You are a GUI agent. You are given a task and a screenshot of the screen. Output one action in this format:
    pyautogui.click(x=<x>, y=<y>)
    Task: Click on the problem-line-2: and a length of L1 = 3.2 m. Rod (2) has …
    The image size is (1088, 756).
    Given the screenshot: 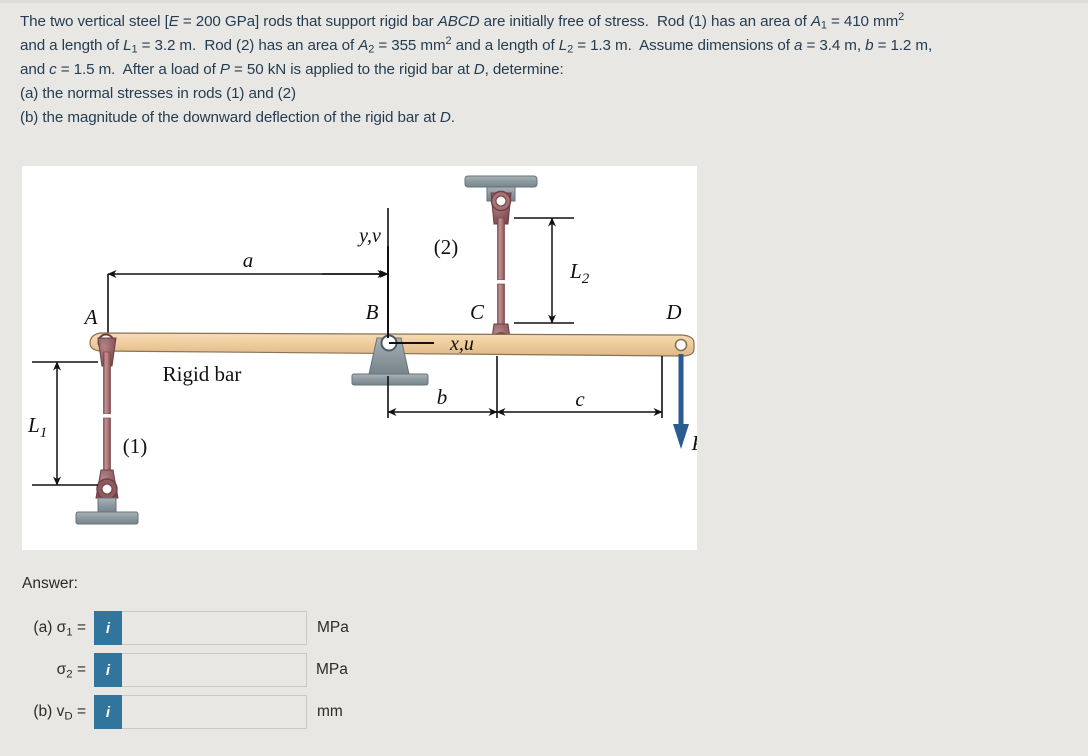 What is the action you would take?
    pyautogui.click(x=476, y=45)
    